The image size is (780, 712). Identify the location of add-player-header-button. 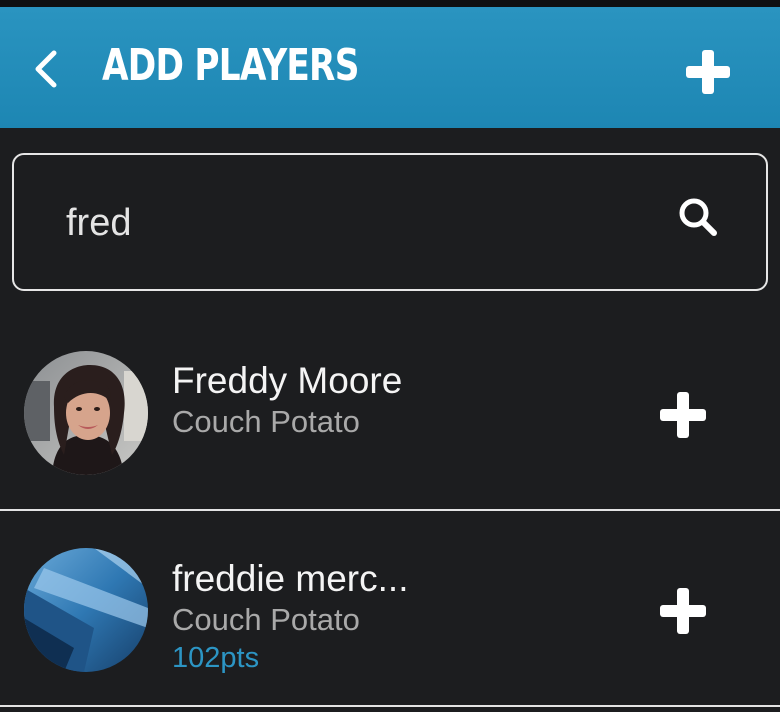
(708, 72).